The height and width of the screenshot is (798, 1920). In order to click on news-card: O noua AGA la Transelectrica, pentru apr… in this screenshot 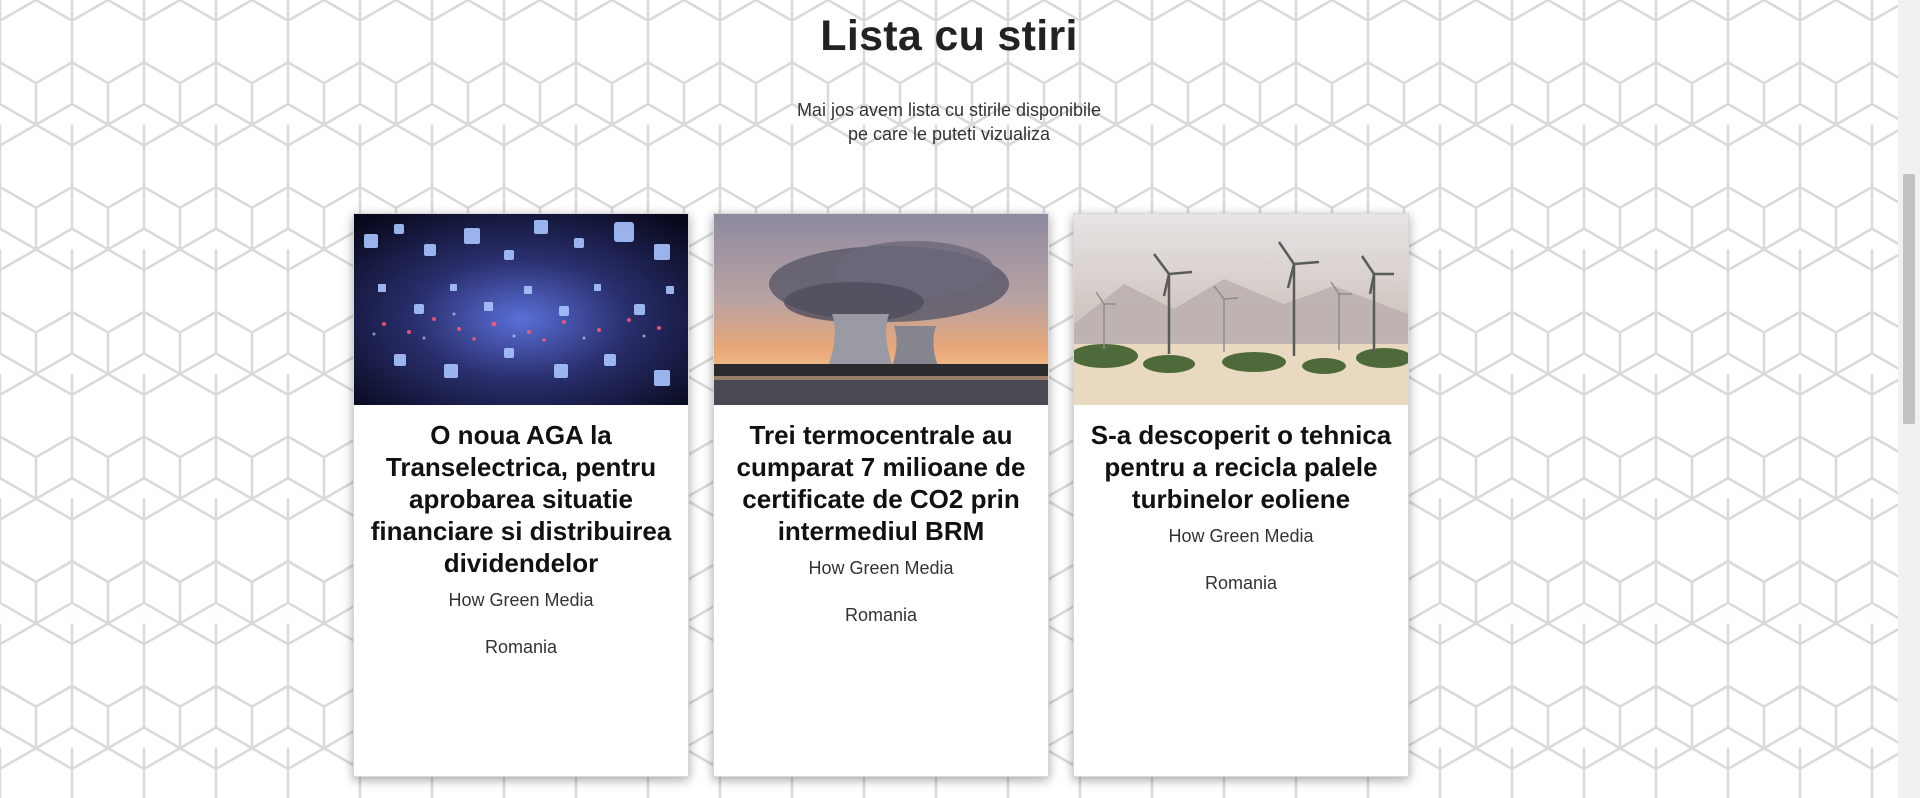, I will do `click(521, 495)`.